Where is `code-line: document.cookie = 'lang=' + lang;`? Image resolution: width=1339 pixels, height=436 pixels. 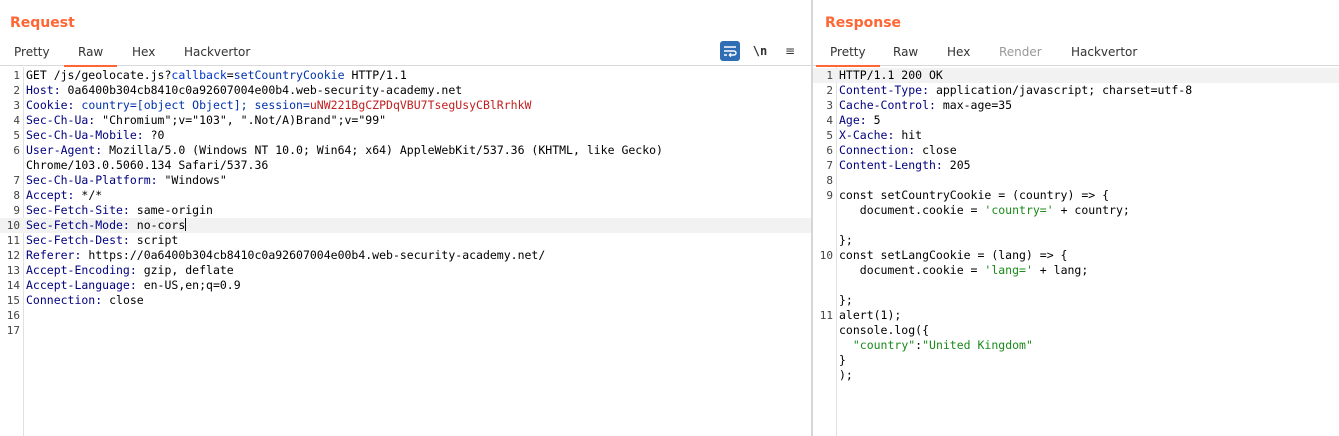
code-line: document.cookie = 'lang=' + lang; is located at coordinates (1076, 270).